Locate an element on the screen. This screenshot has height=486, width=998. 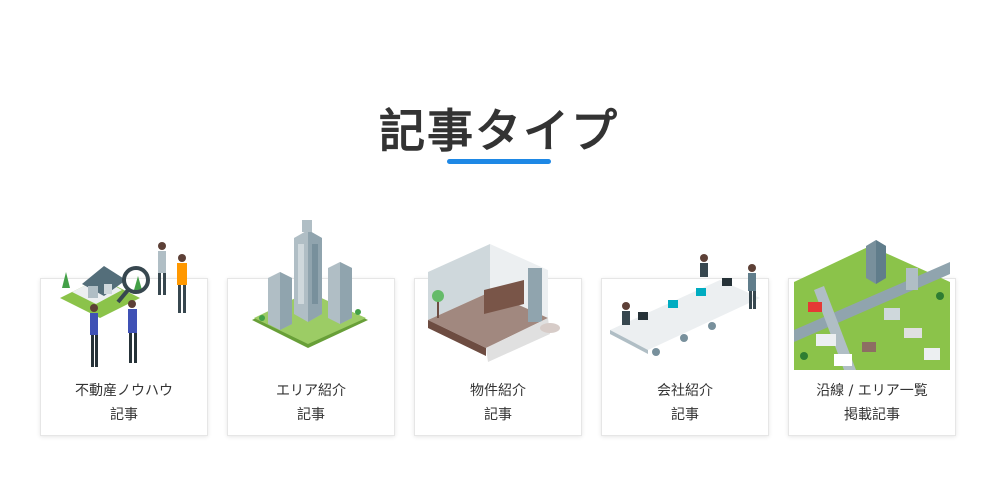
area-buildings-illustration is located at coordinates (310, 286).